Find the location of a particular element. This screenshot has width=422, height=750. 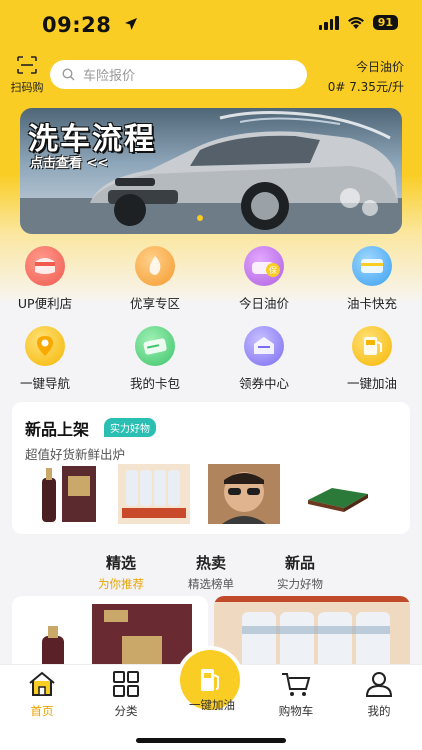

tab-title: 热卖 is located at coordinates (210, 563).